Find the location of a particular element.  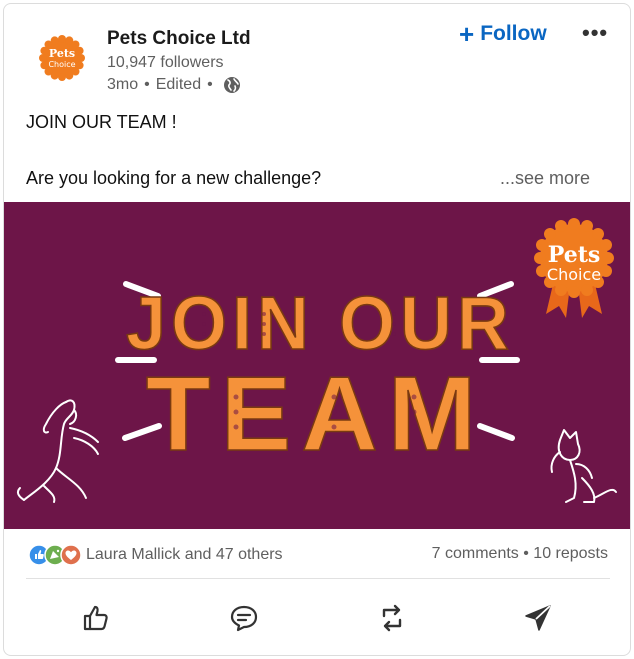

edited-label: Edited is located at coordinates (178, 84).